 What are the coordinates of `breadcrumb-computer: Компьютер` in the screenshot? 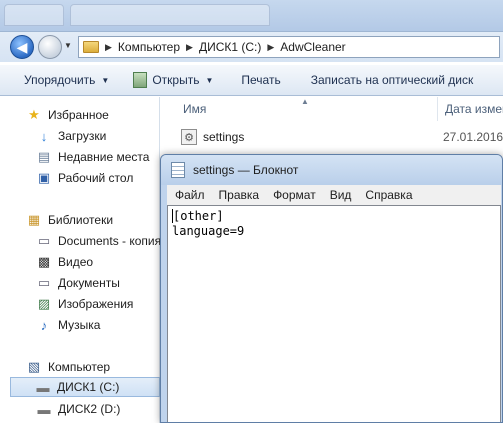 It's located at (149, 47).